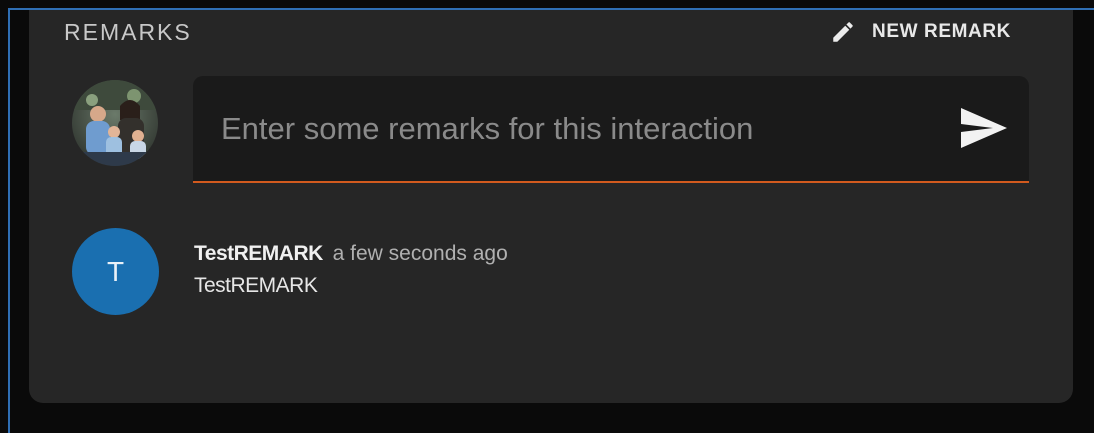 This screenshot has width=1094, height=433. I want to click on remarks-title: REMARKS, so click(128, 32).